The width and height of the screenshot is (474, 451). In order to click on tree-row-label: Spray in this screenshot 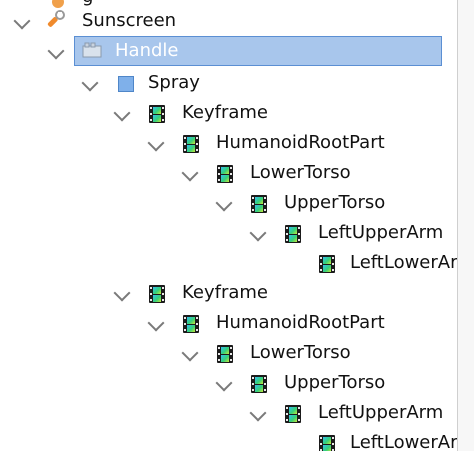, I will do `click(174, 82)`.